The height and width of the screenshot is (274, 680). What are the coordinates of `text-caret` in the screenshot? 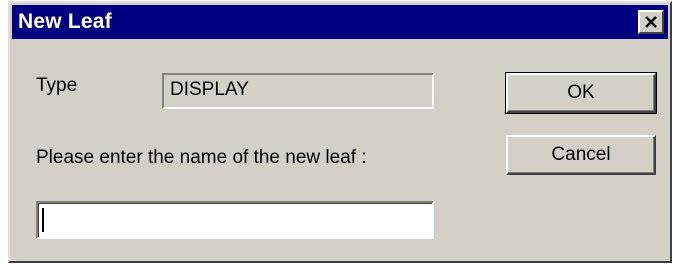 It's located at (43, 220).